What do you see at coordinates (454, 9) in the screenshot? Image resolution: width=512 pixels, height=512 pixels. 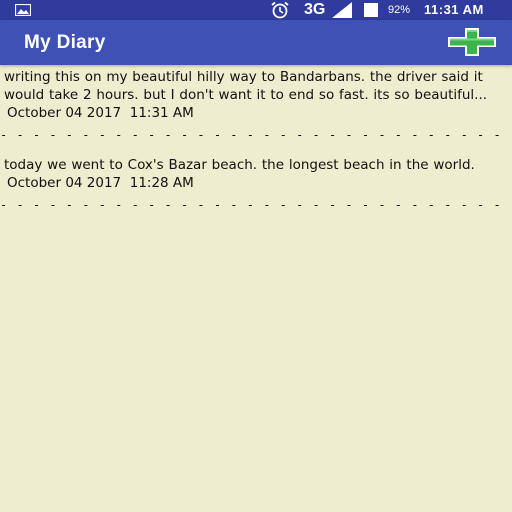 I see `status-clock: 11:31 AM` at bounding box center [454, 9].